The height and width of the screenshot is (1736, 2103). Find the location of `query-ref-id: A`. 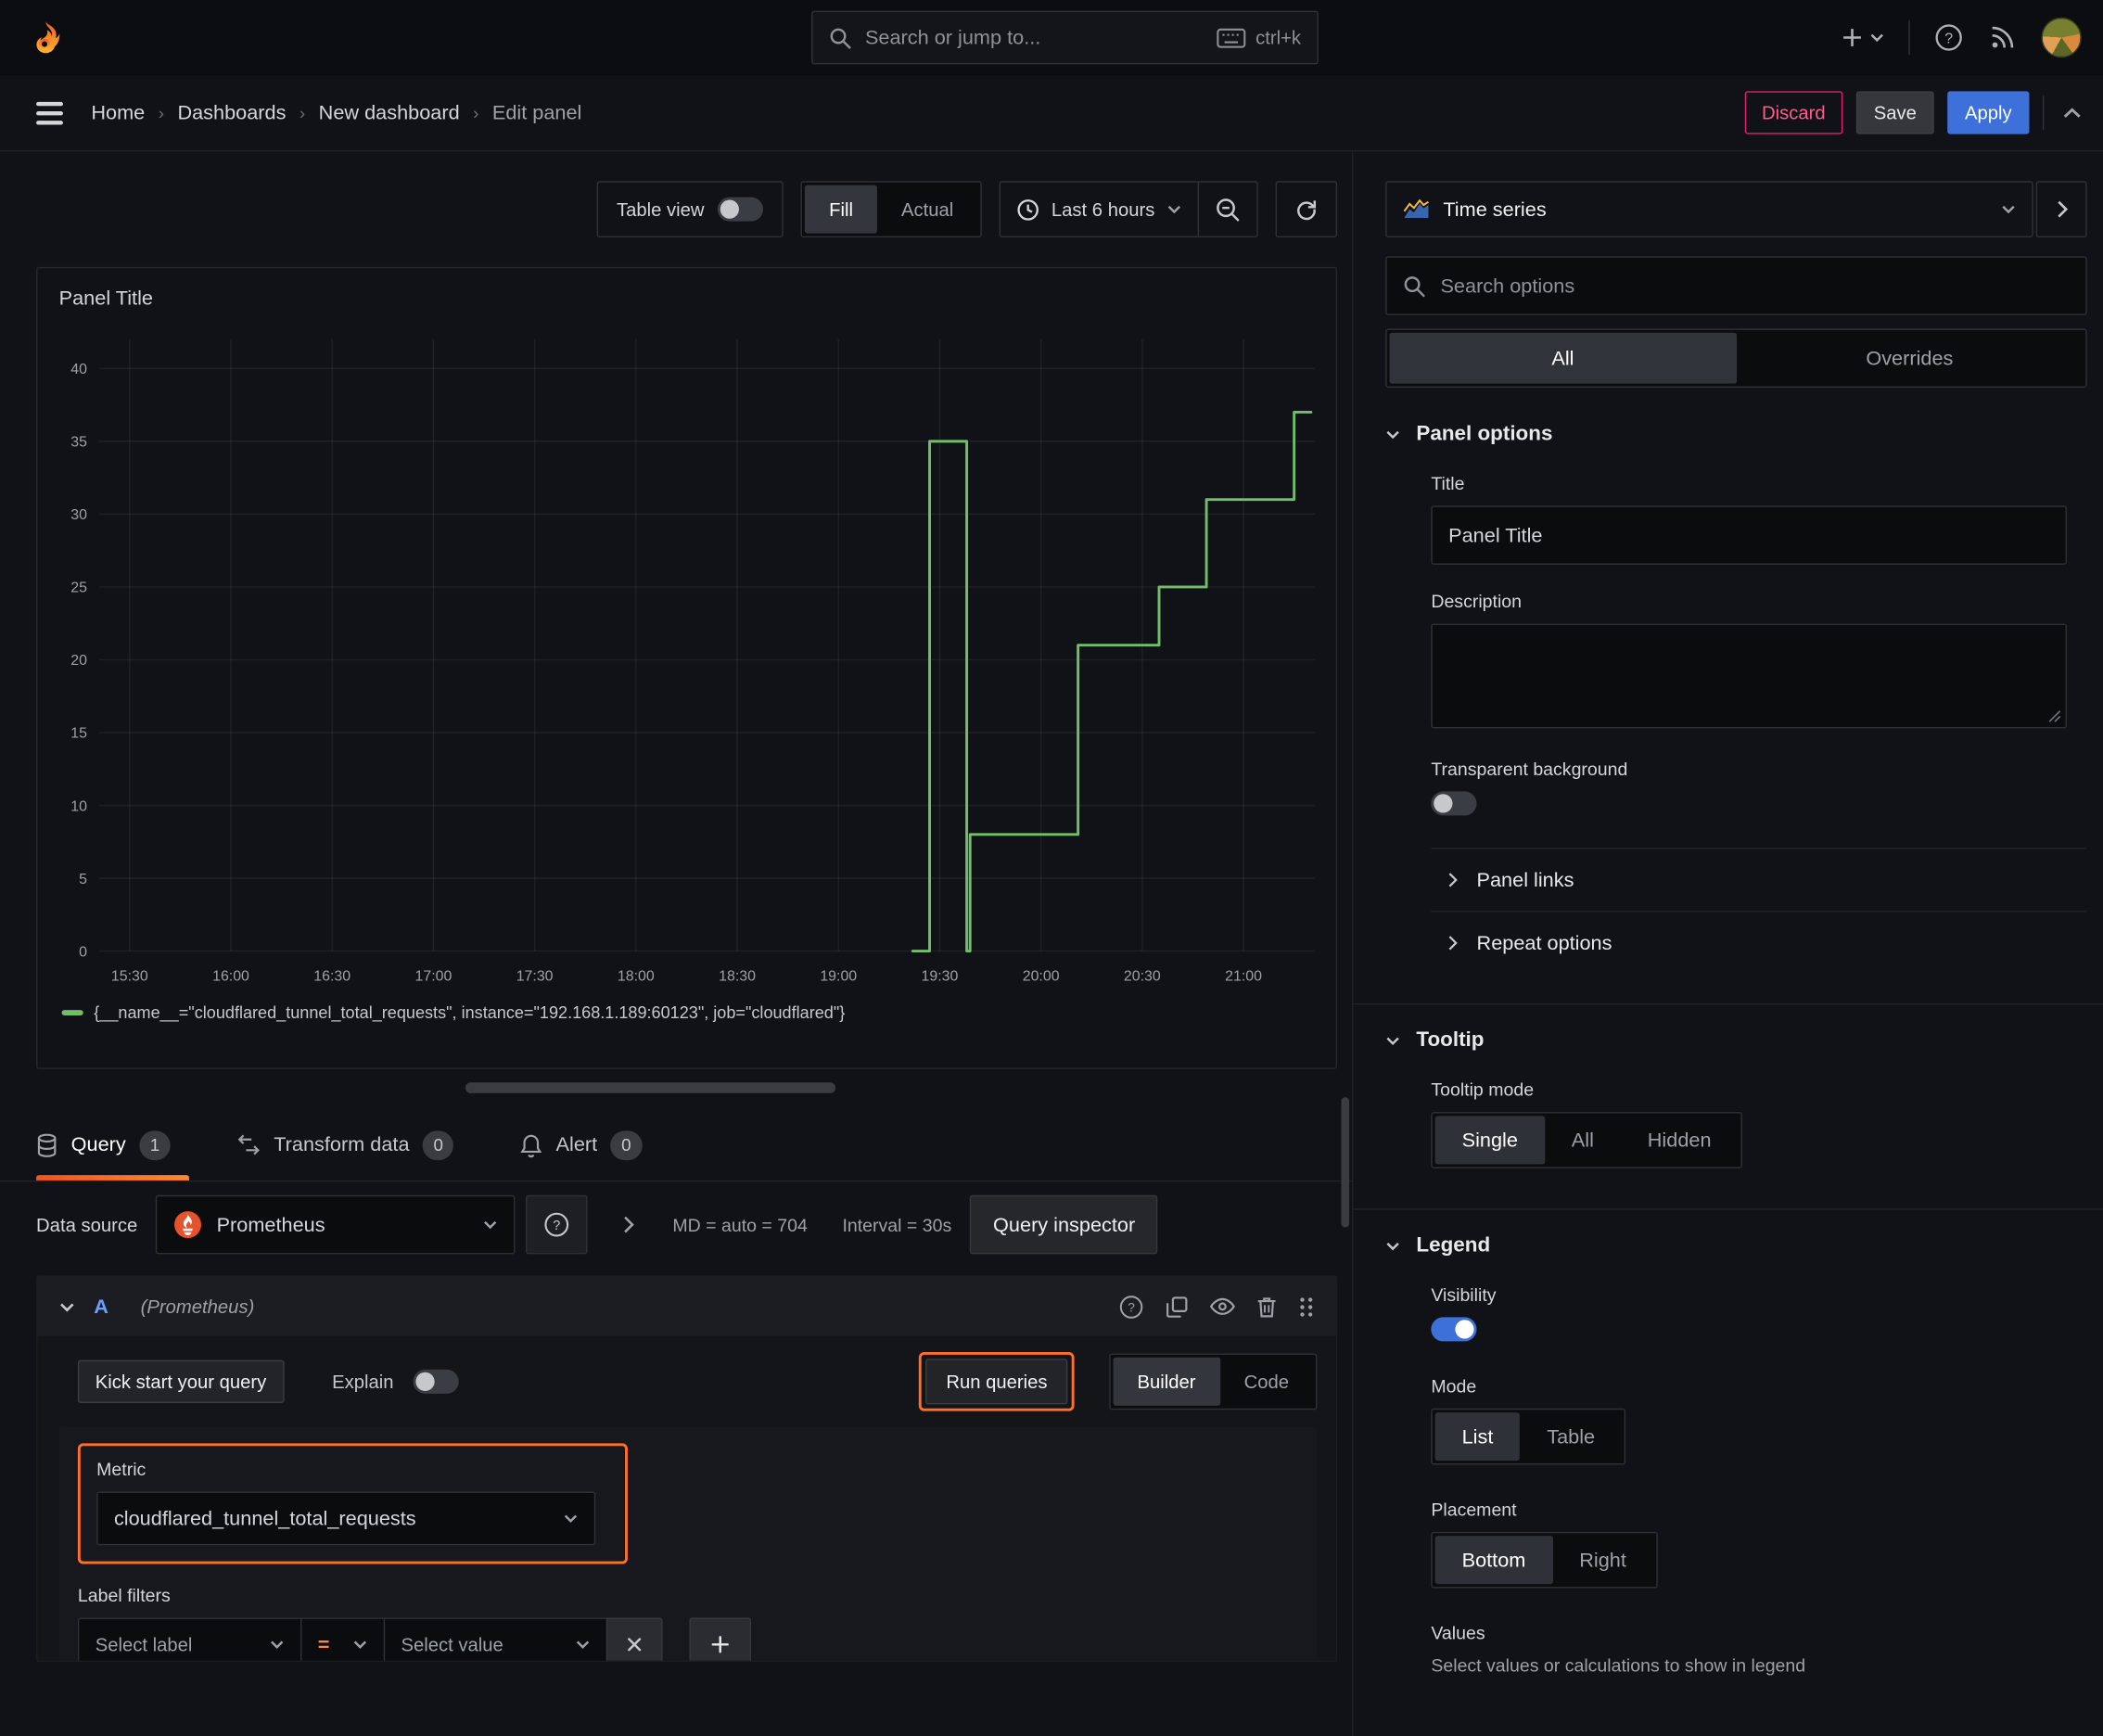

query-ref-id: A is located at coordinates (101, 1307).